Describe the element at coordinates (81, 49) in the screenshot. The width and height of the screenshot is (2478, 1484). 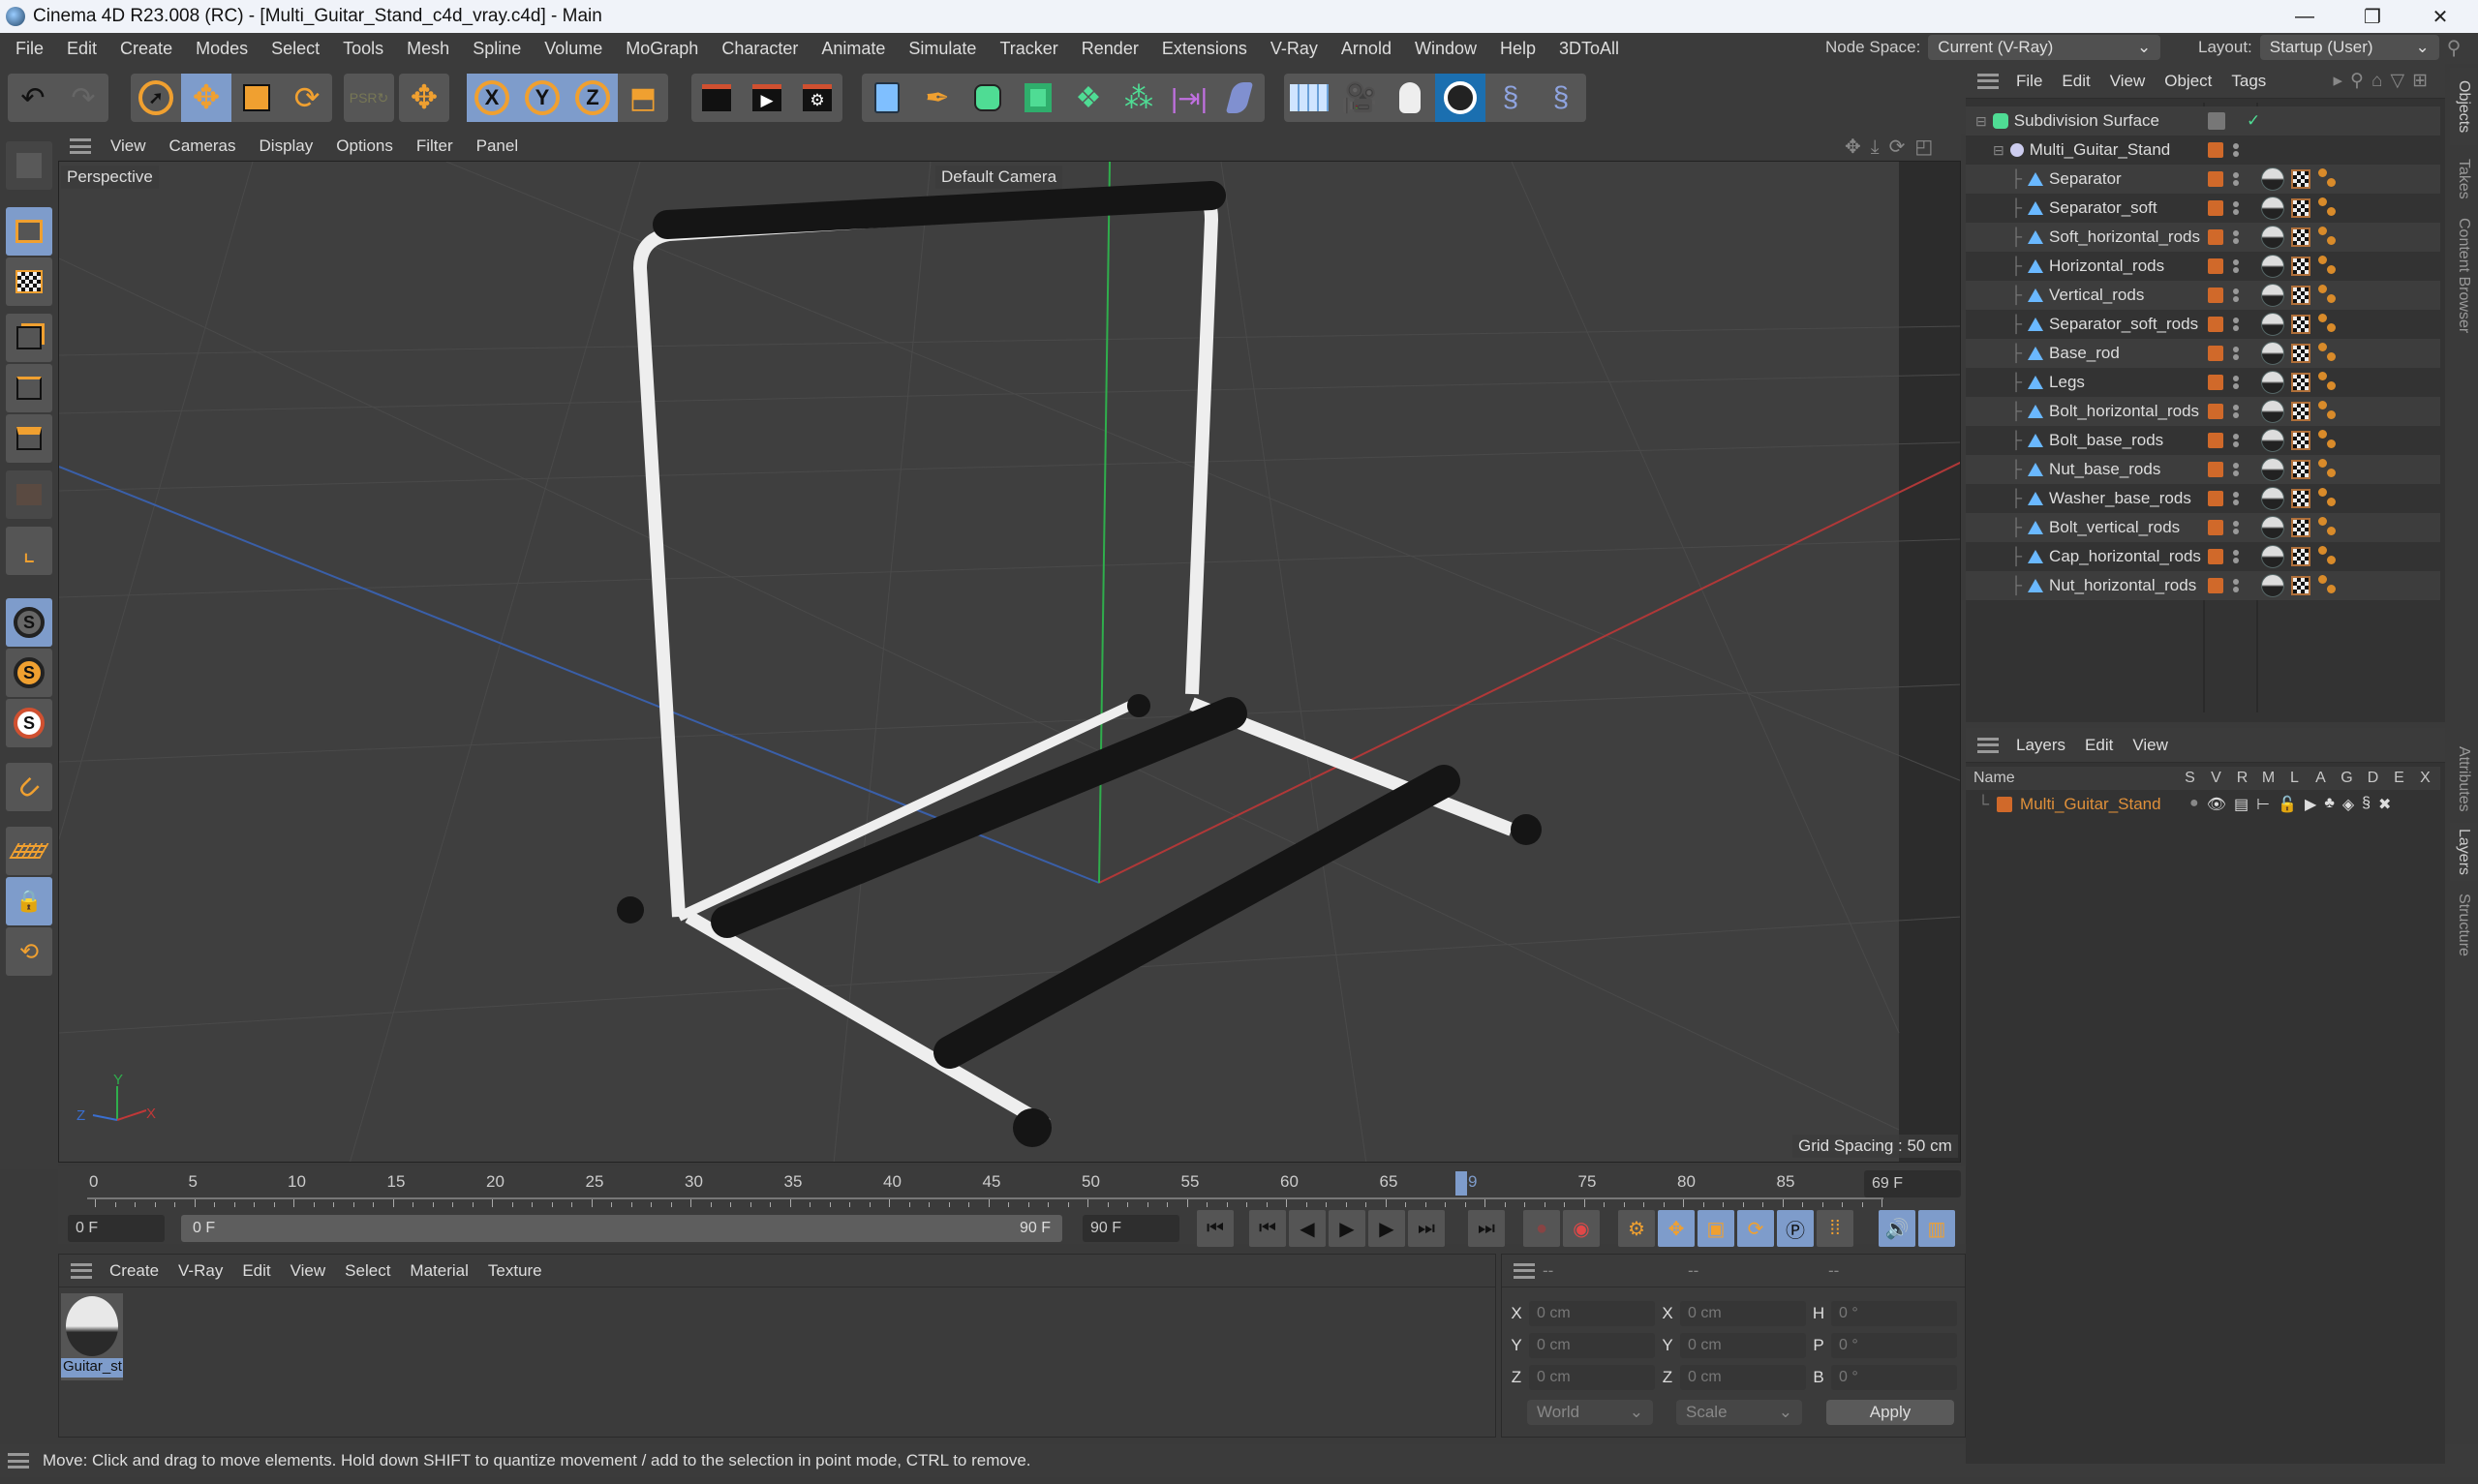
I see `menu-edit: Edit` at that location.